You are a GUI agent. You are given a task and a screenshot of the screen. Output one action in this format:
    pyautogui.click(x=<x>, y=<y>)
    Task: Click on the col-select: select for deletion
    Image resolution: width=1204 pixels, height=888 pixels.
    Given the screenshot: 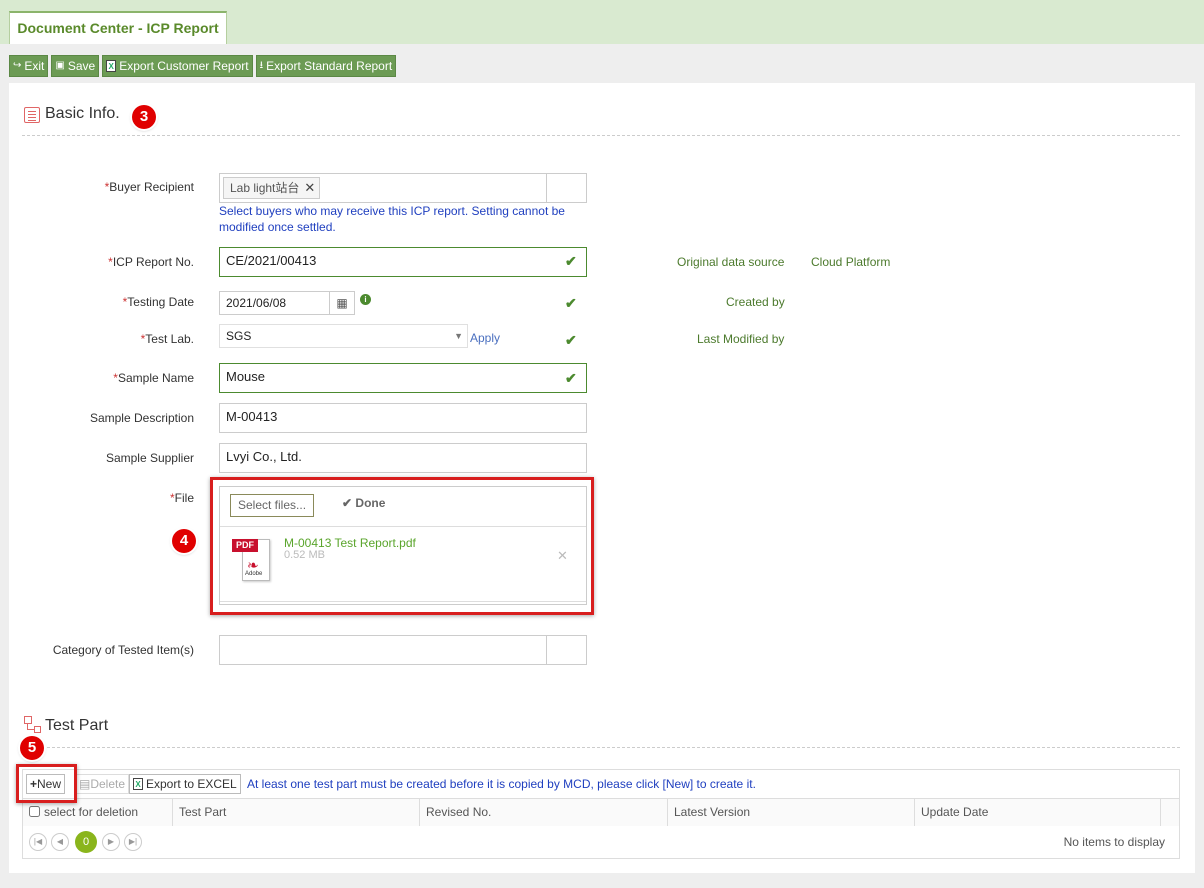 What is the action you would take?
    pyautogui.click(x=98, y=812)
    